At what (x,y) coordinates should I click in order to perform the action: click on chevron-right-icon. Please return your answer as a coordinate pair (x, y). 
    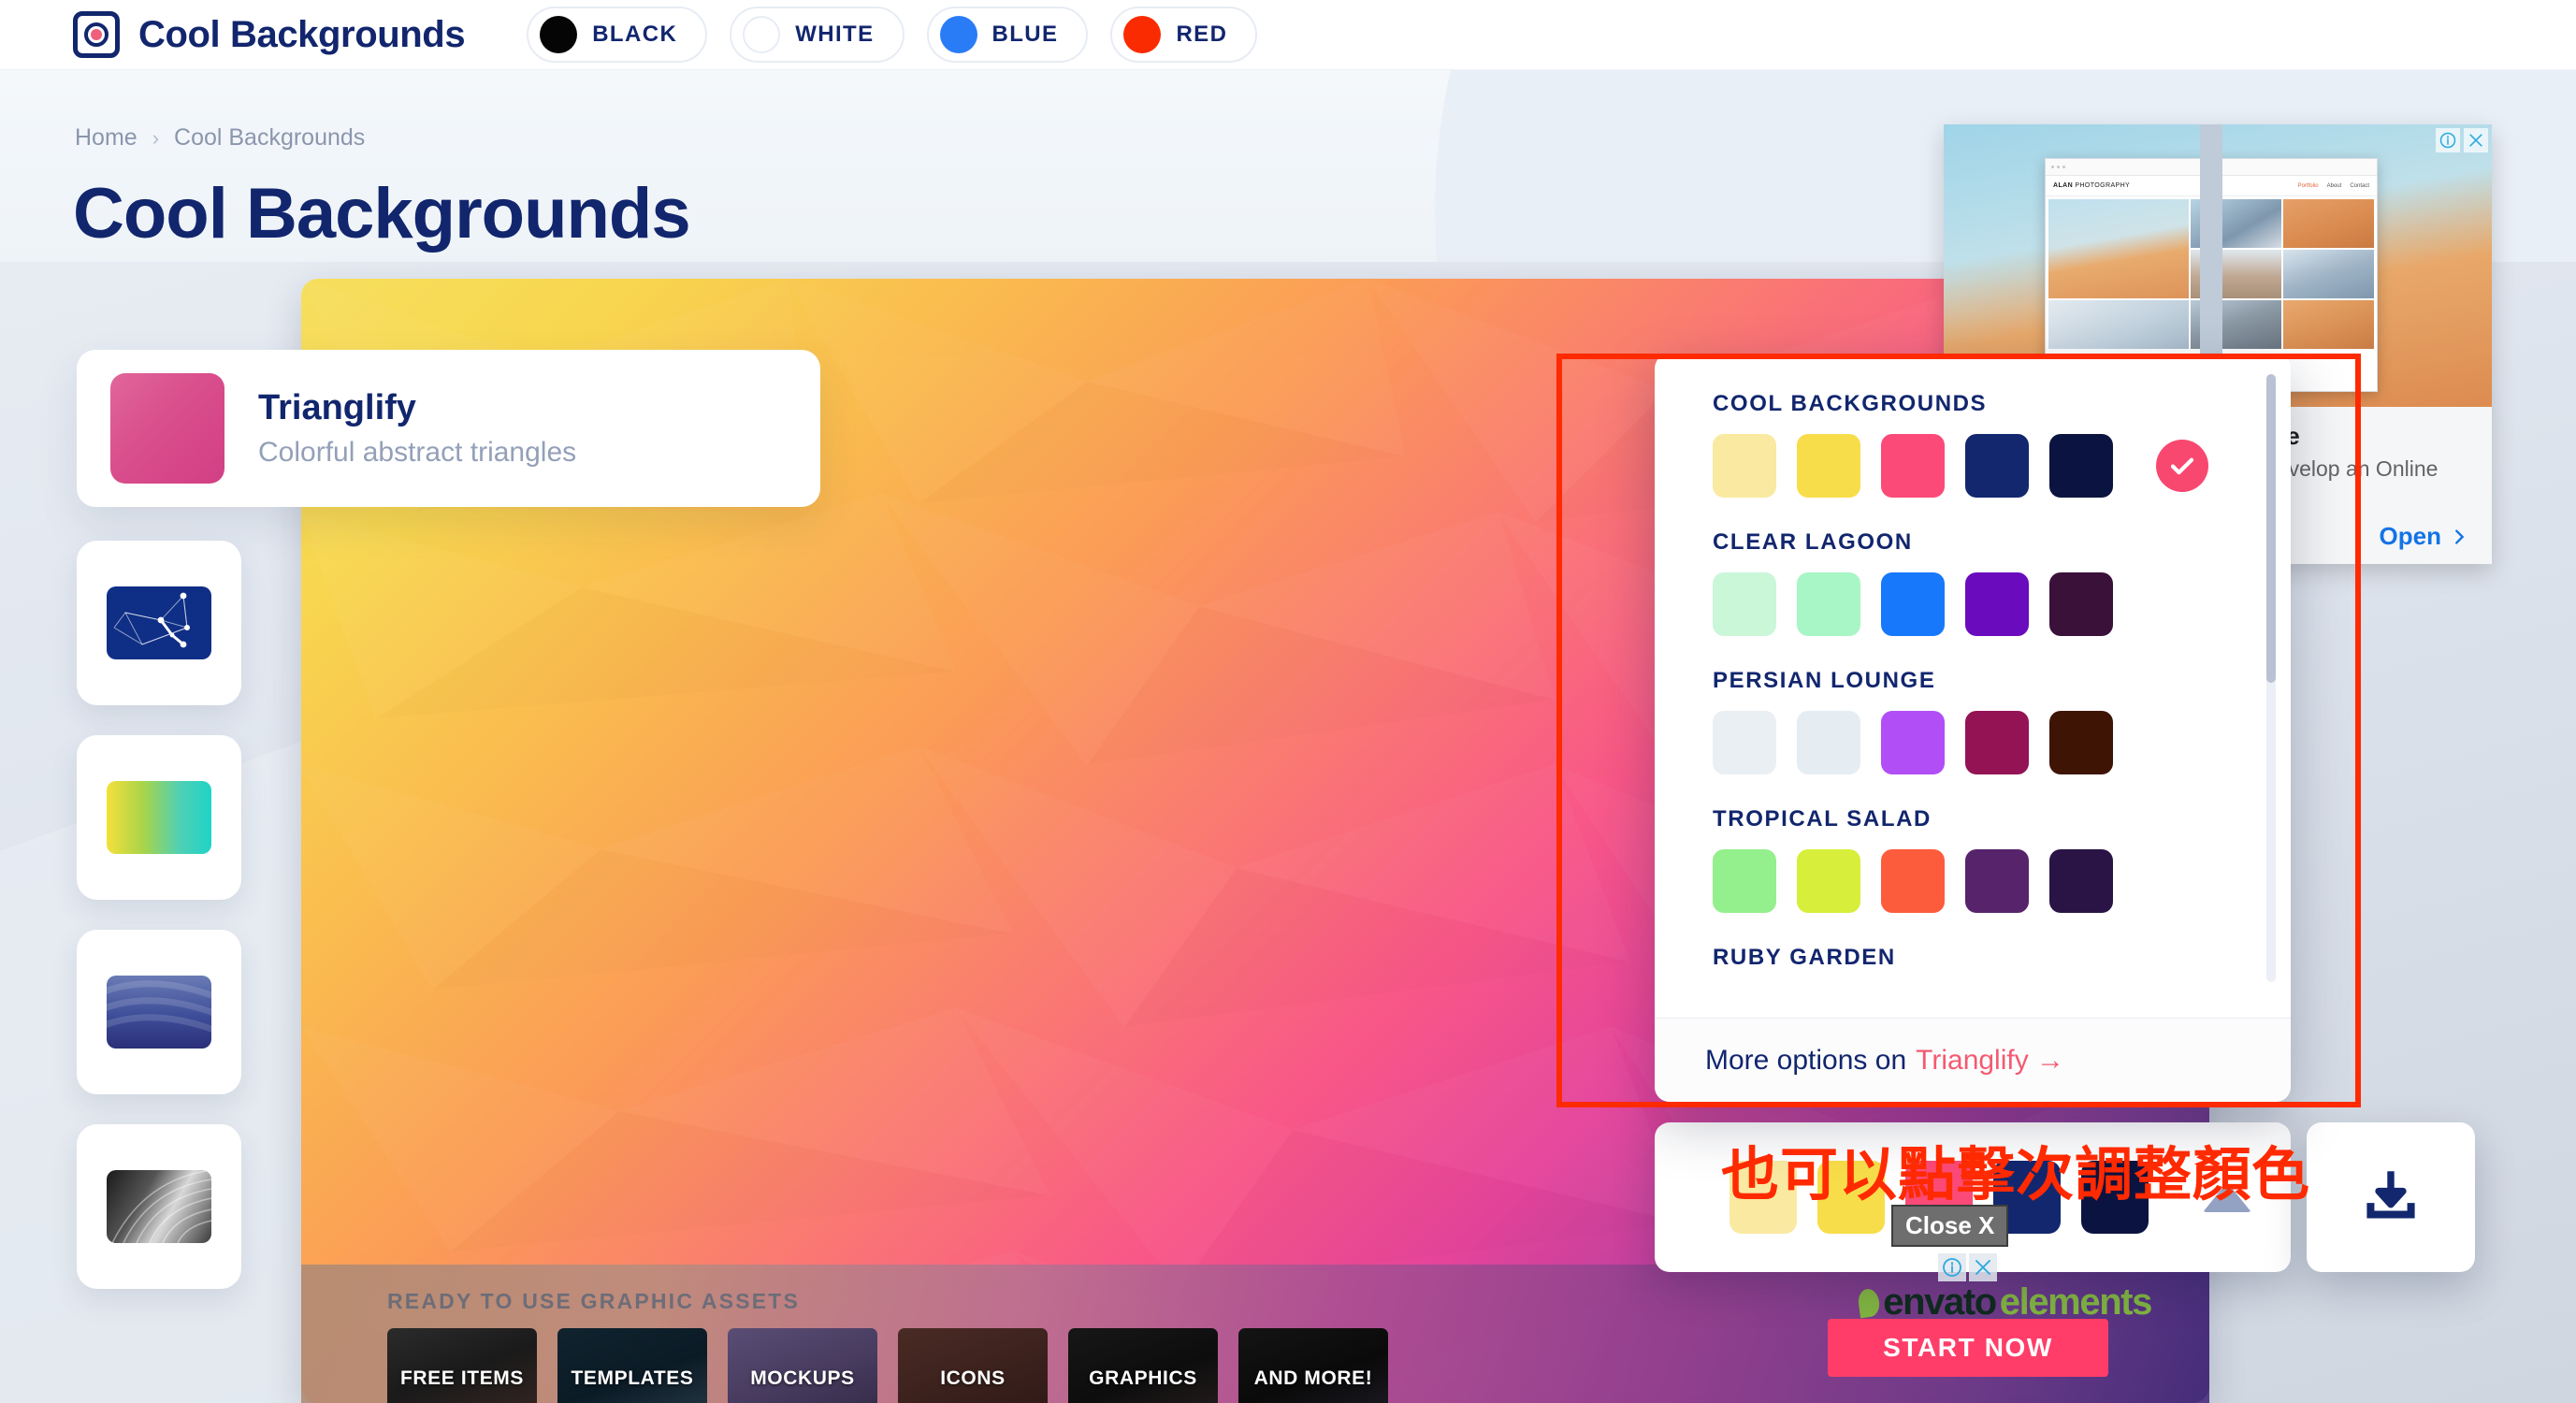
    Looking at the image, I should click on (2460, 536).